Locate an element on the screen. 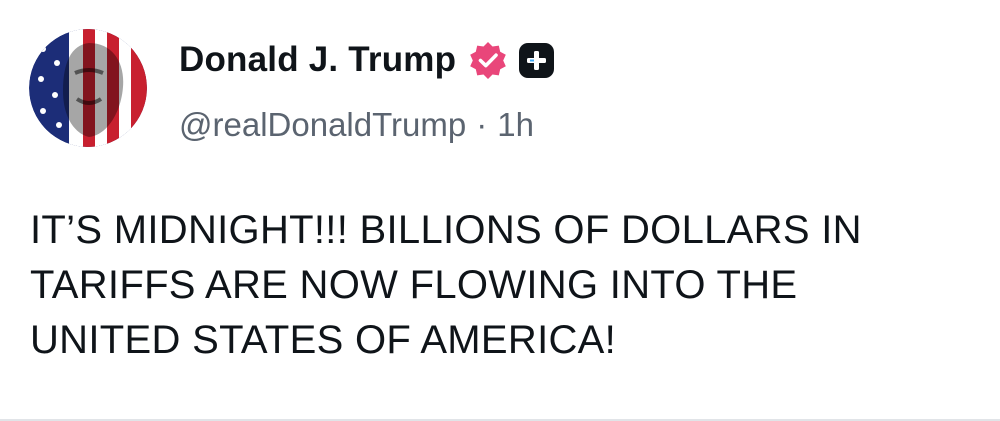 The width and height of the screenshot is (1000, 421). flag-portrait-image is located at coordinates (88, 88).